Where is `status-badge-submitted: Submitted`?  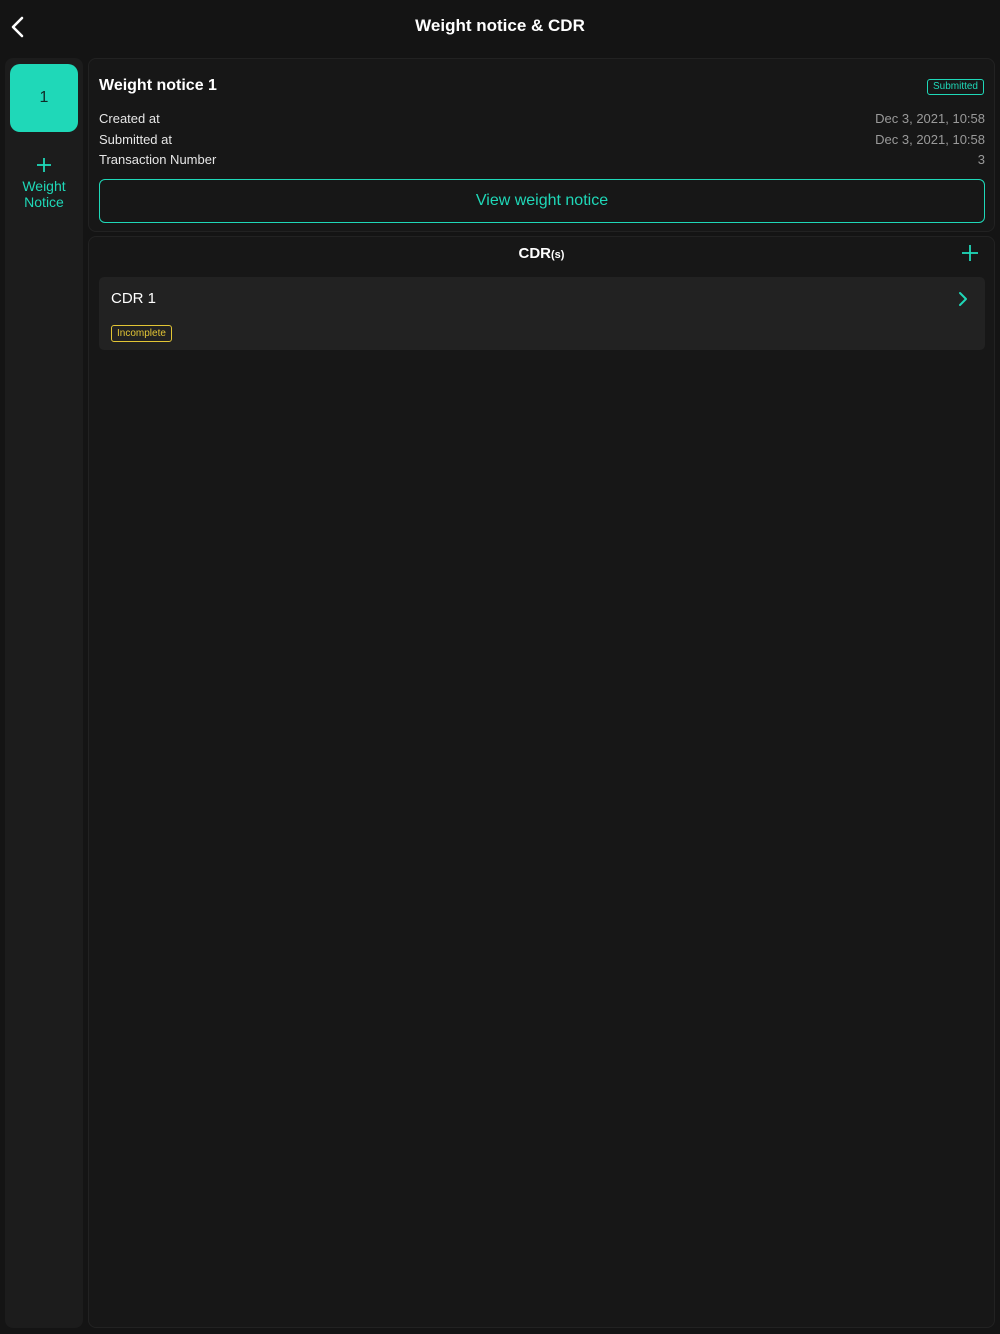
status-badge-submitted: Submitted is located at coordinates (955, 87).